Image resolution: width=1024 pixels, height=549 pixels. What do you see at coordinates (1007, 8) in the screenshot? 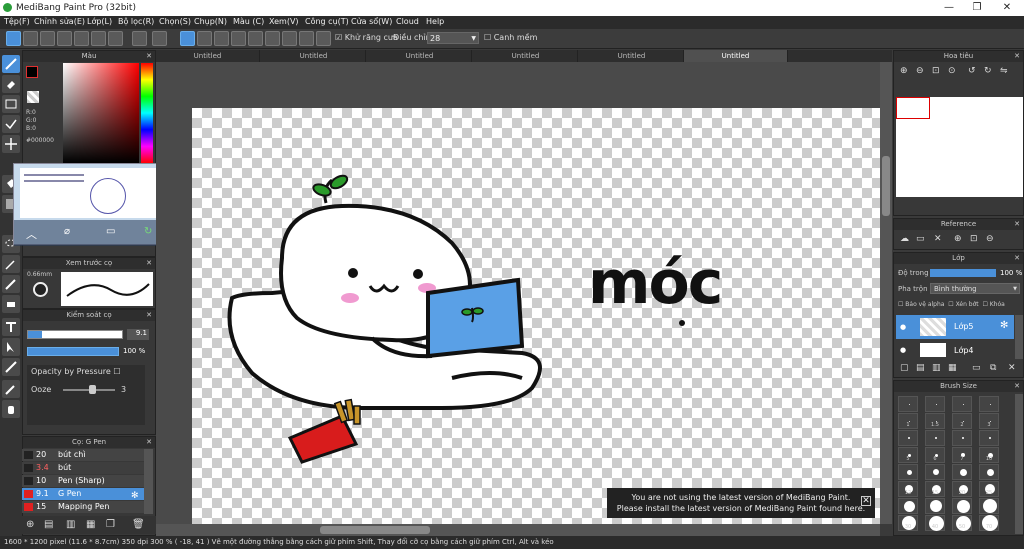
I see `close-button: ✕` at bounding box center [1007, 8].